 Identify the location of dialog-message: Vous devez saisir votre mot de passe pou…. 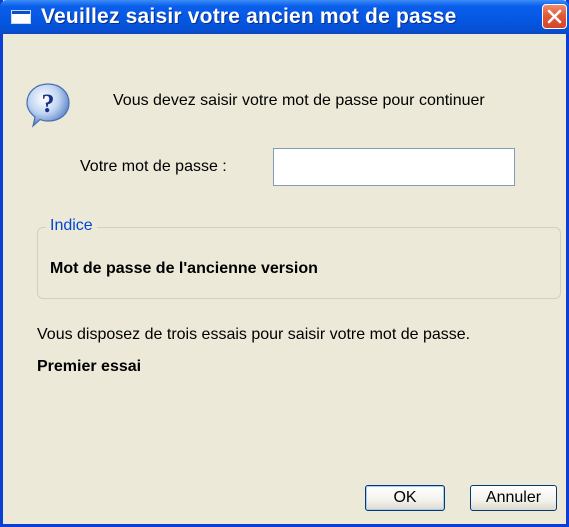
(299, 100).